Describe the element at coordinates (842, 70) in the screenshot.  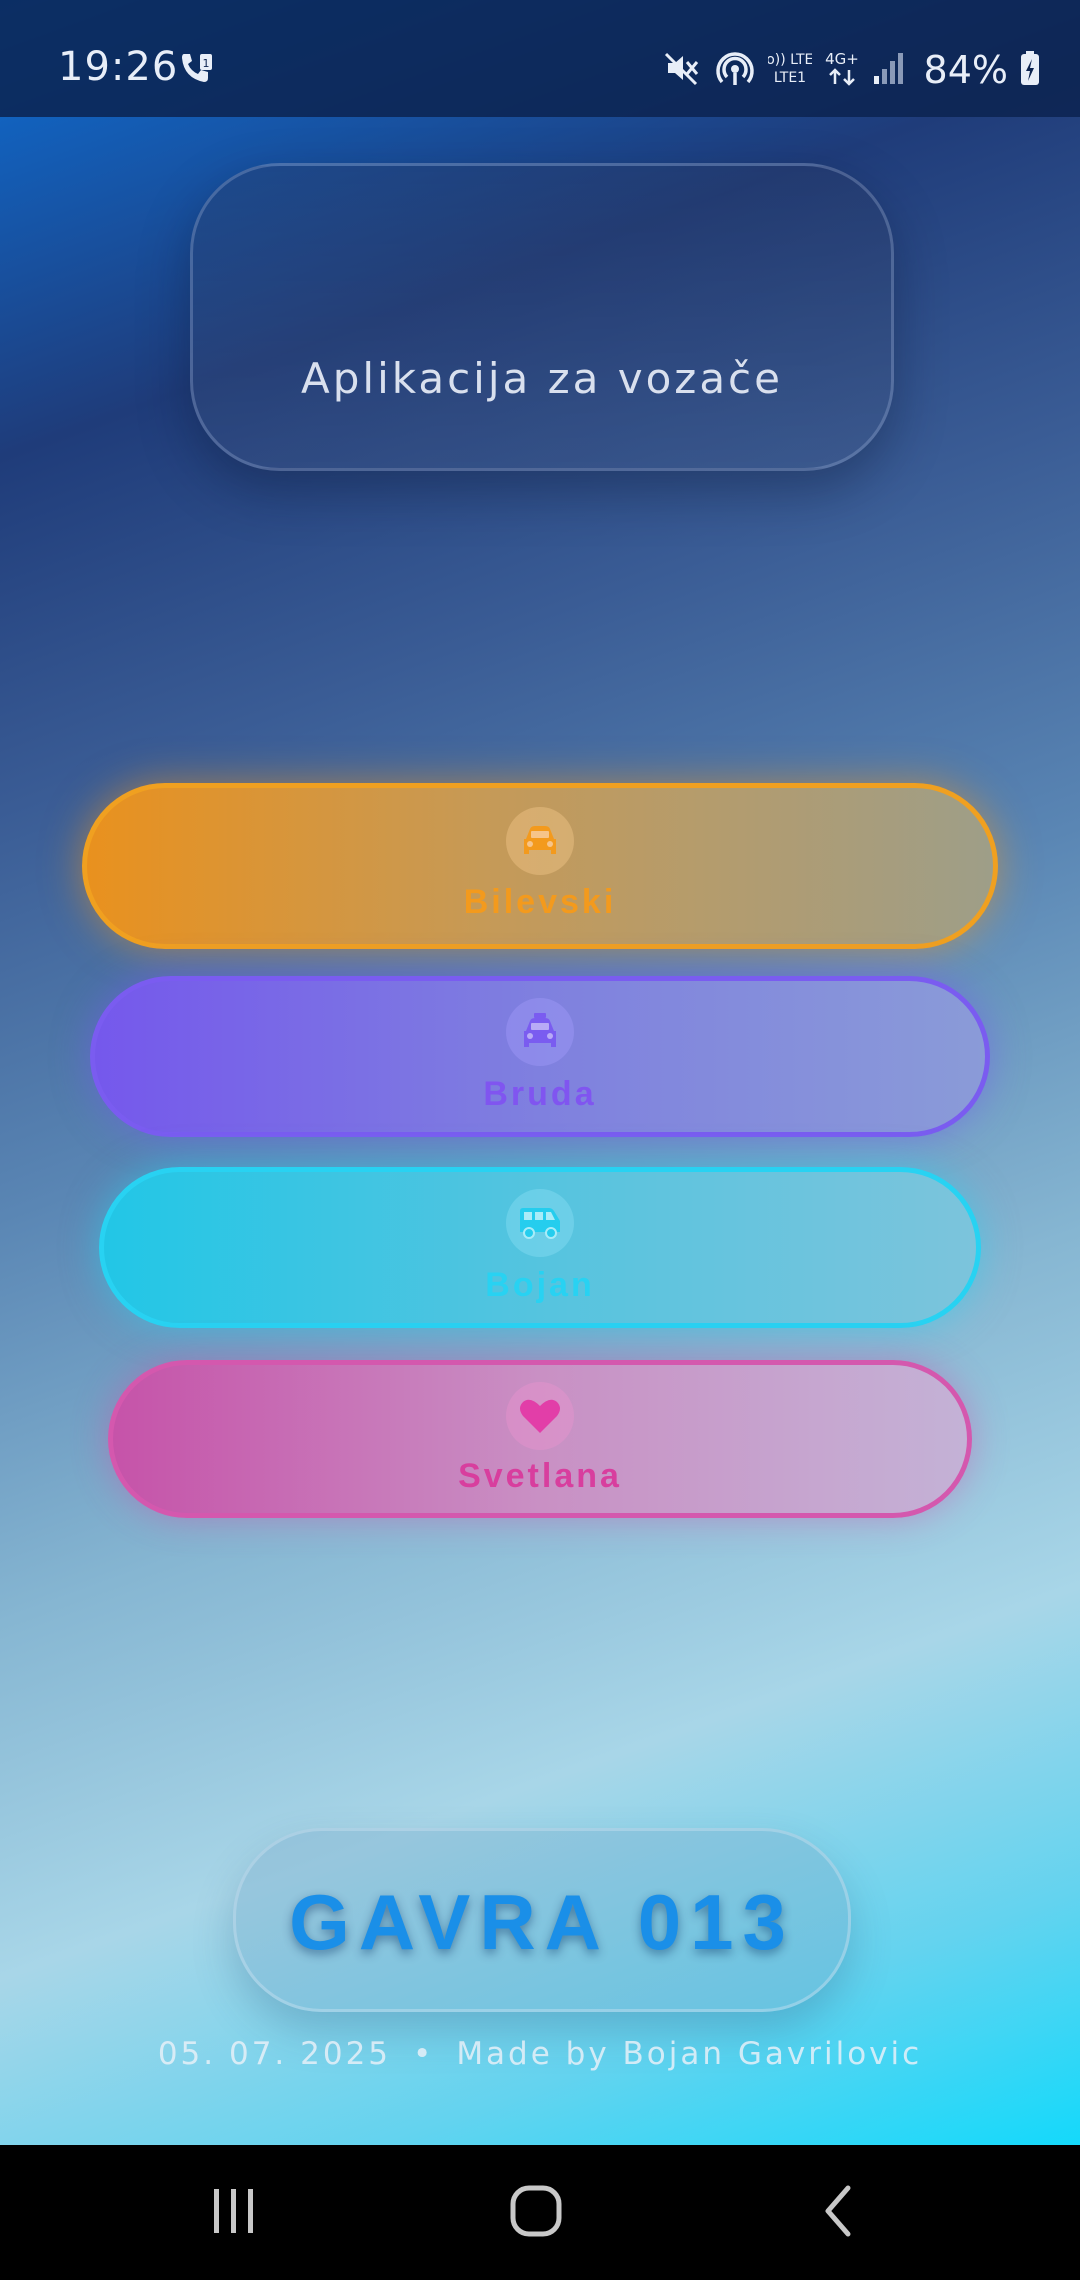
I see `4g-data-icon: 4G+` at that location.